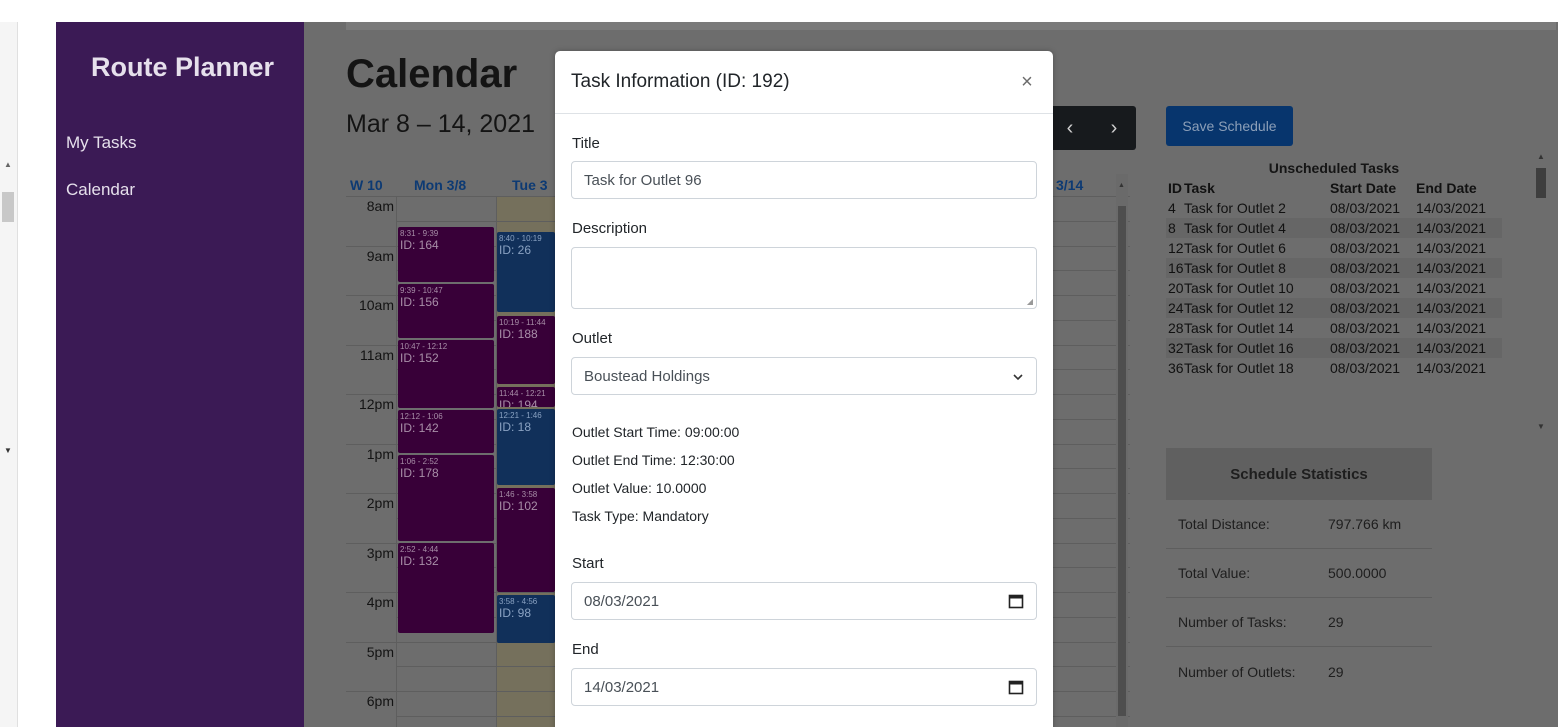  What do you see at coordinates (1229, 126) in the screenshot?
I see `save-schedule-button: Save Schedule` at bounding box center [1229, 126].